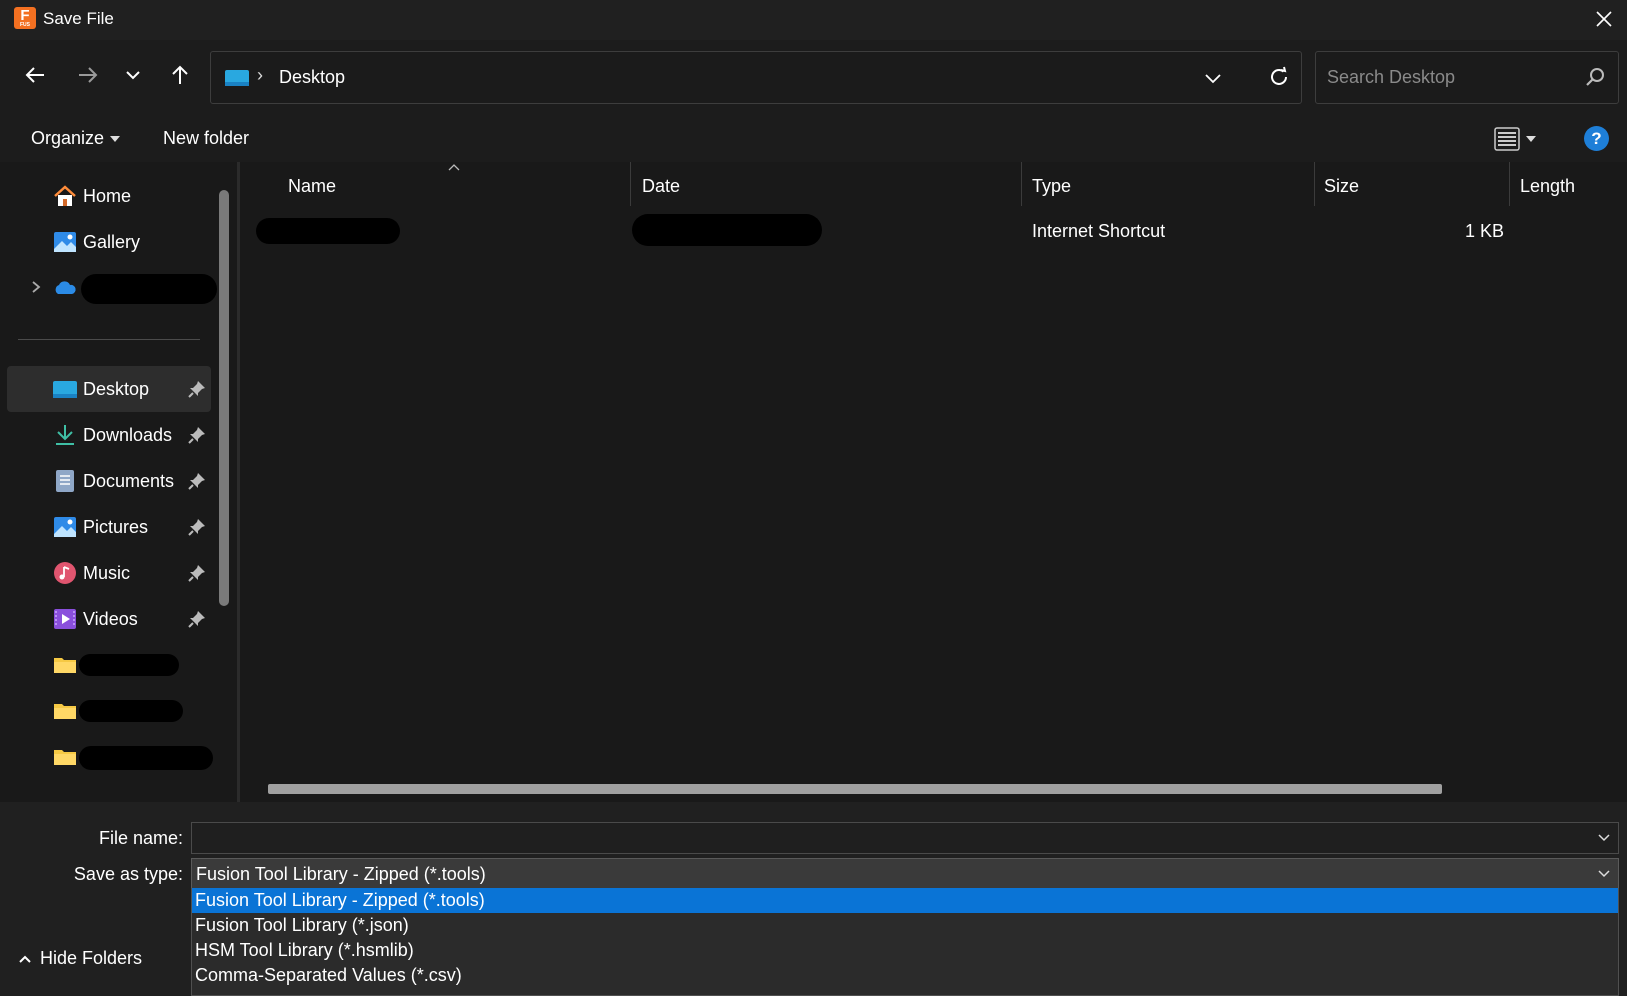  I want to click on sort-ascending-icon, so click(454, 167).